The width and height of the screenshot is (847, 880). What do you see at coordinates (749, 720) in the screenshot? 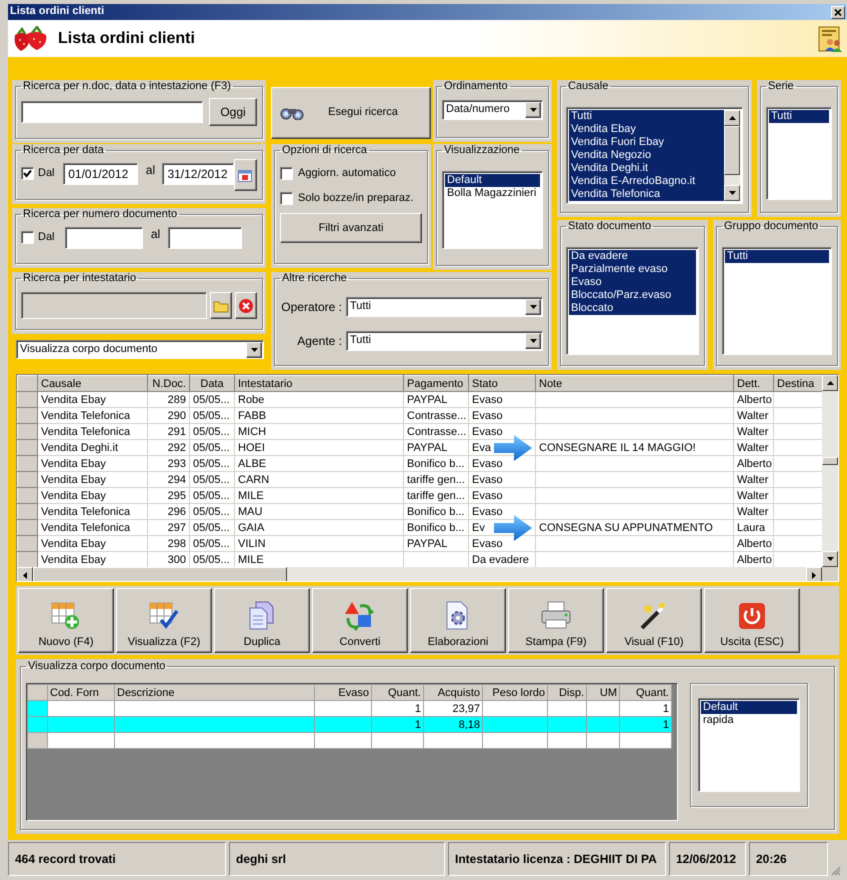
I see `list-item: rapida` at bounding box center [749, 720].